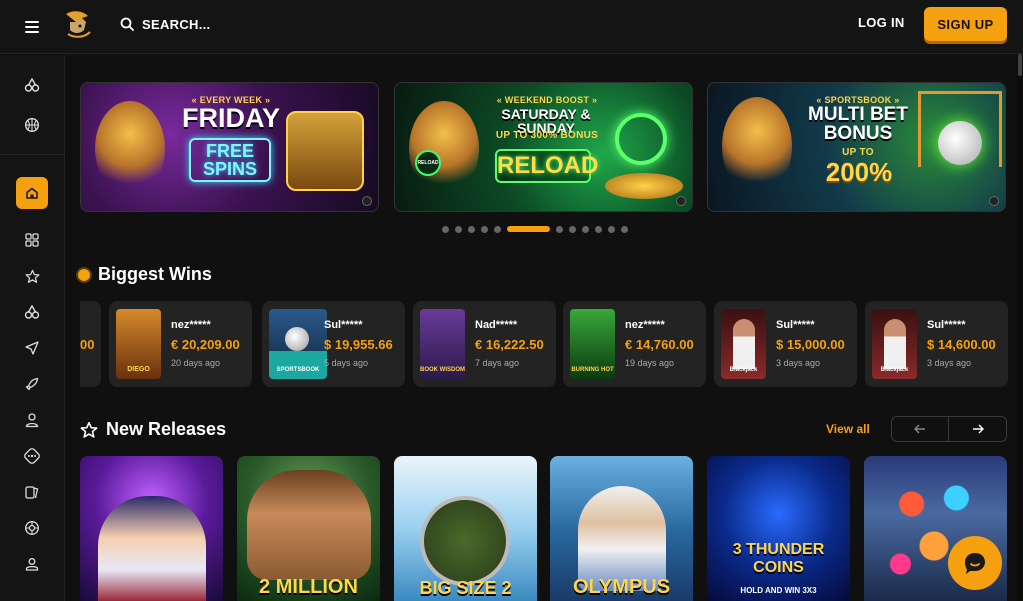 The image size is (1023, 601). I want to click on game-card: 3 THUNDER COINS HOLD AND WIN 3X3, so click(778, 528).